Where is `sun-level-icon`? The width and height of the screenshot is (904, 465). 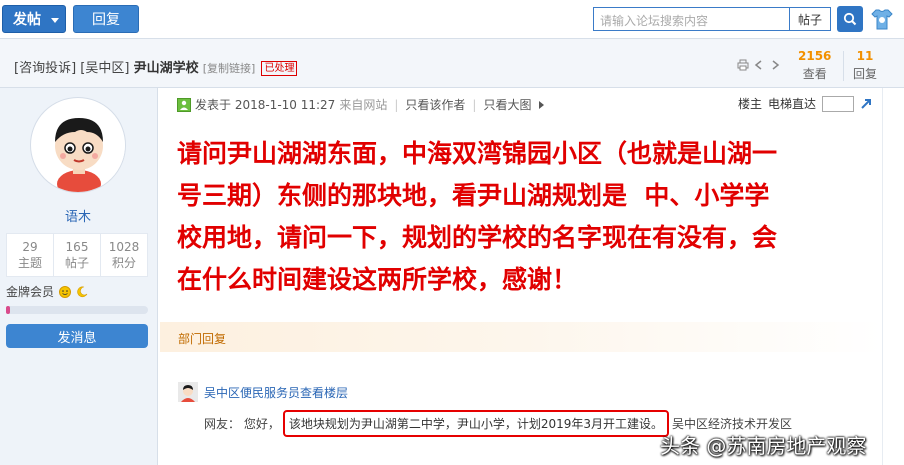 sun-level-icon is located at coordinates (65, 291).